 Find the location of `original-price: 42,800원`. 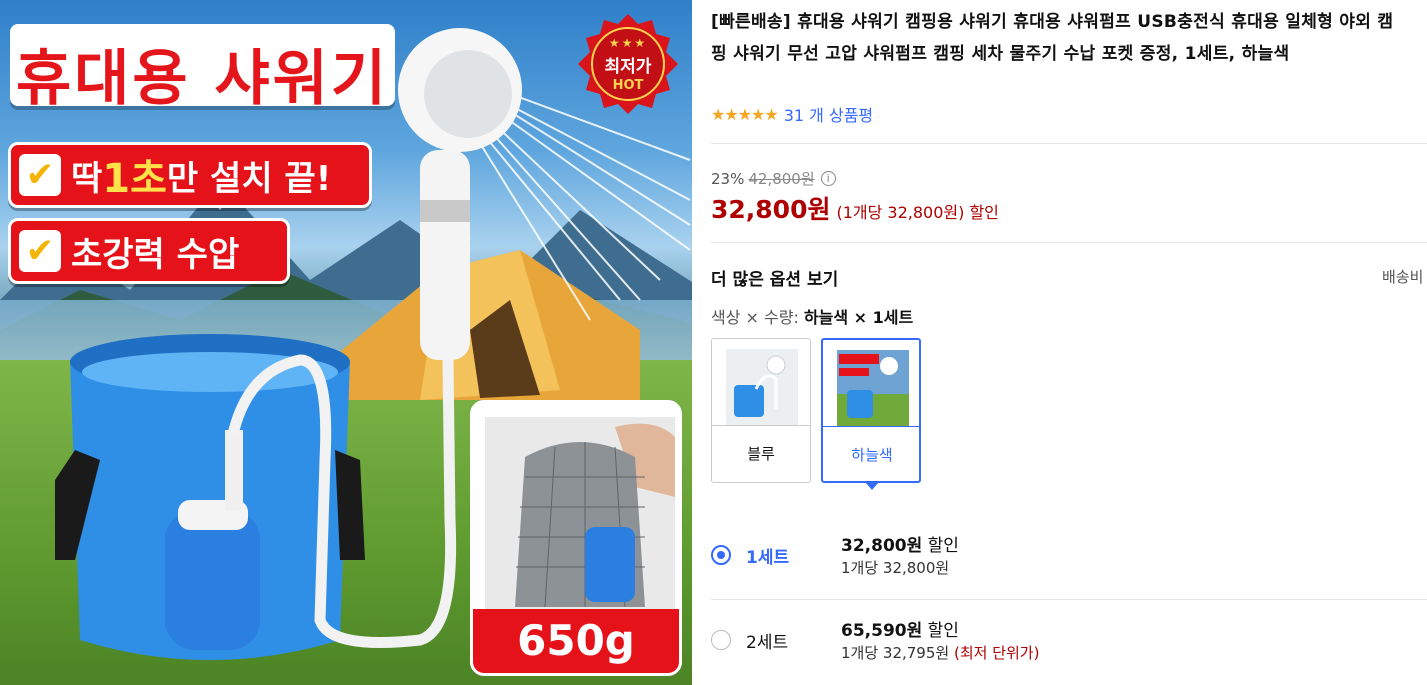

original-price: 42,800원 is located at coordinates (781, 179).